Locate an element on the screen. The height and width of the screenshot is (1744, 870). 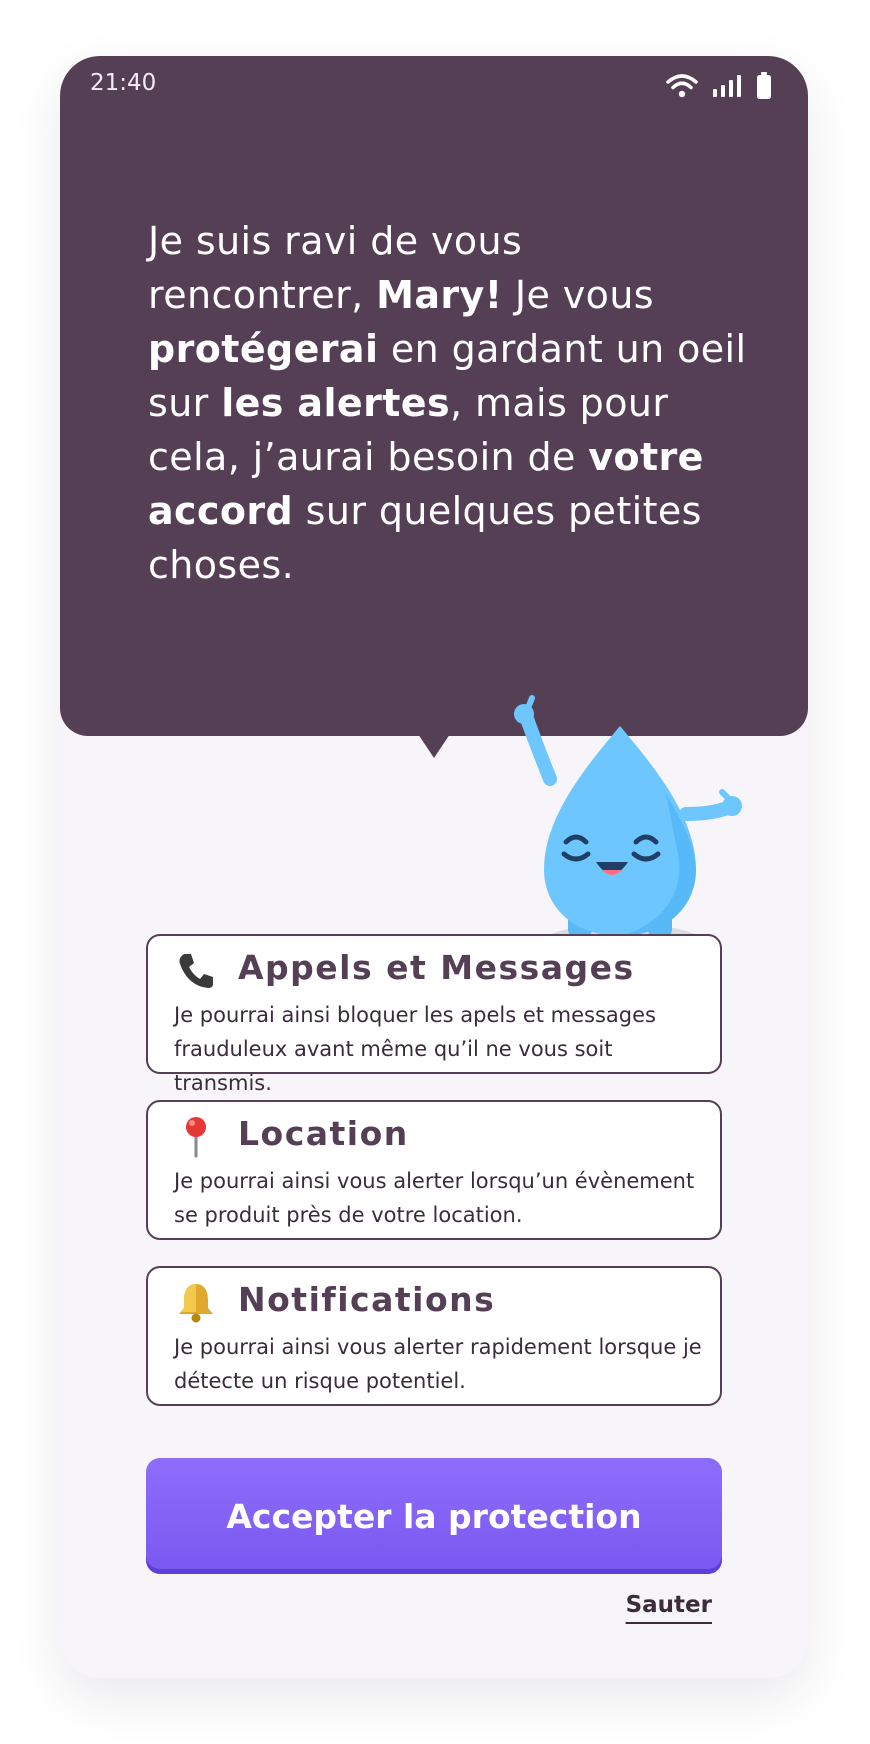
intro-text: Je vous is located at coordinates (578, 295).